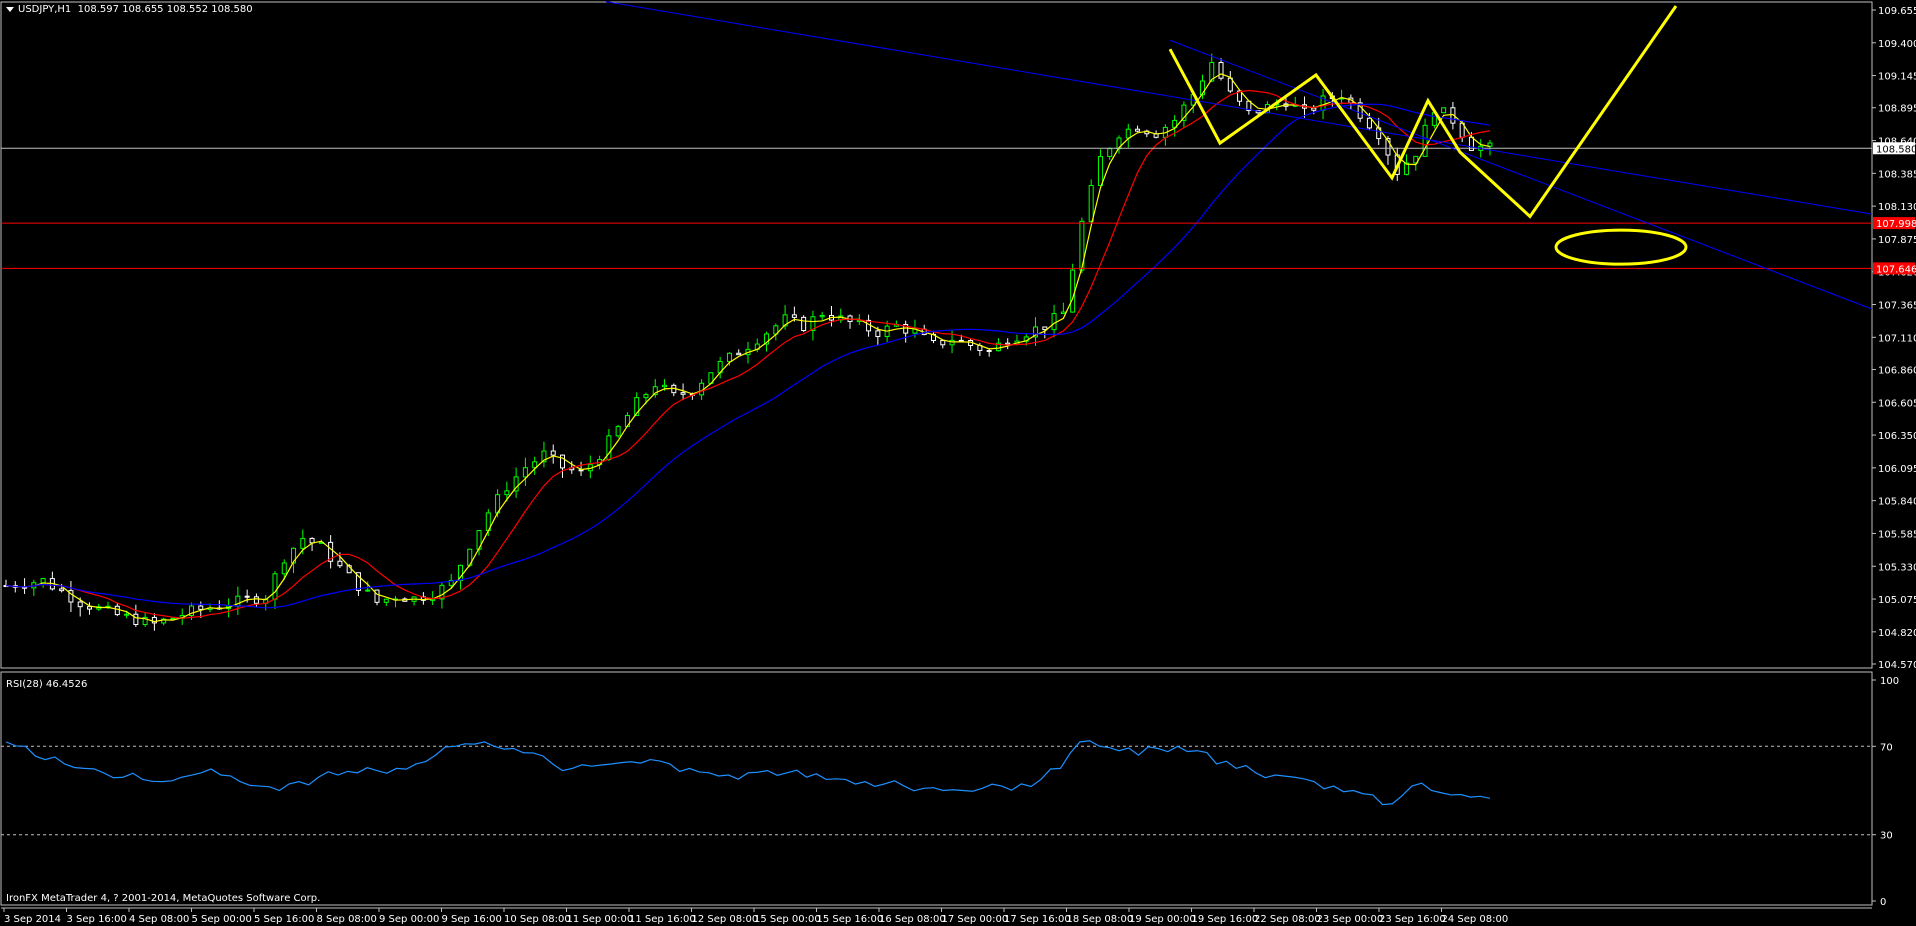 The width and height of the screenshot is (1916, 926). What do you see at coordinates (472, 919) in the screenshot?
I see `x-tick-label: 9 Sep 16:00` at bounding box center [472, 919].